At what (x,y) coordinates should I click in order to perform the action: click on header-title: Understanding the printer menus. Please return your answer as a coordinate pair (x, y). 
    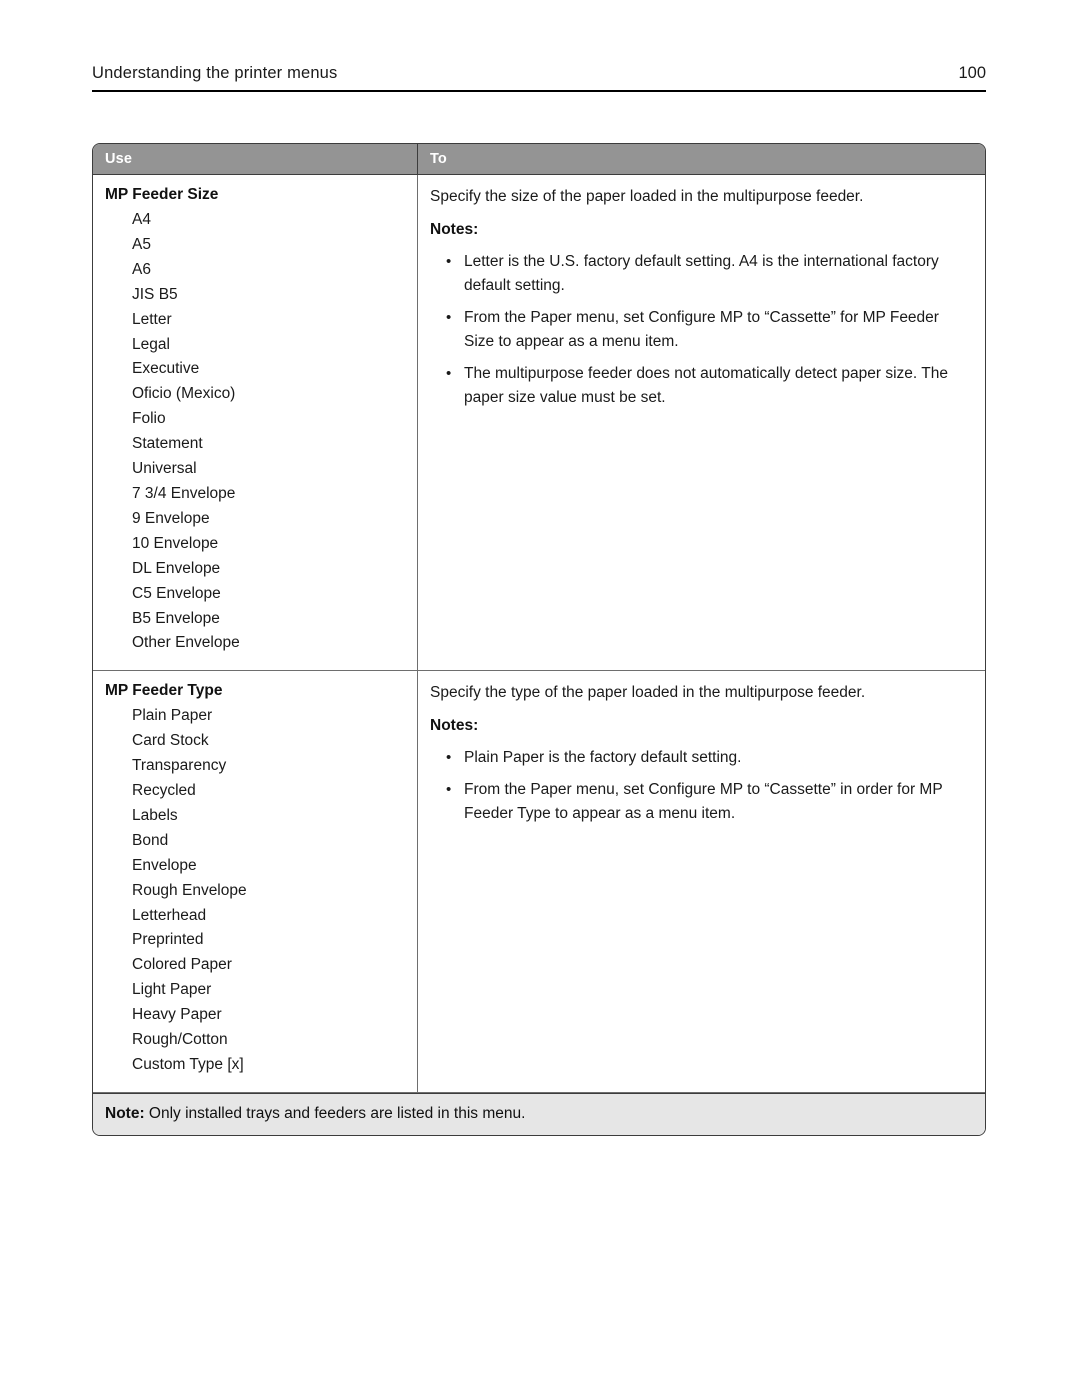
    Looking at the image, I should click on (215, 73).